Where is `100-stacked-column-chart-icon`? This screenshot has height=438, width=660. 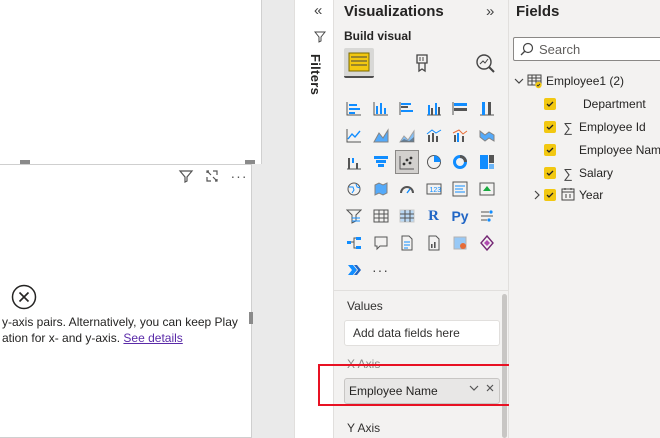
100-stacked-column-chart-icon is located at coordinates (487, 108).